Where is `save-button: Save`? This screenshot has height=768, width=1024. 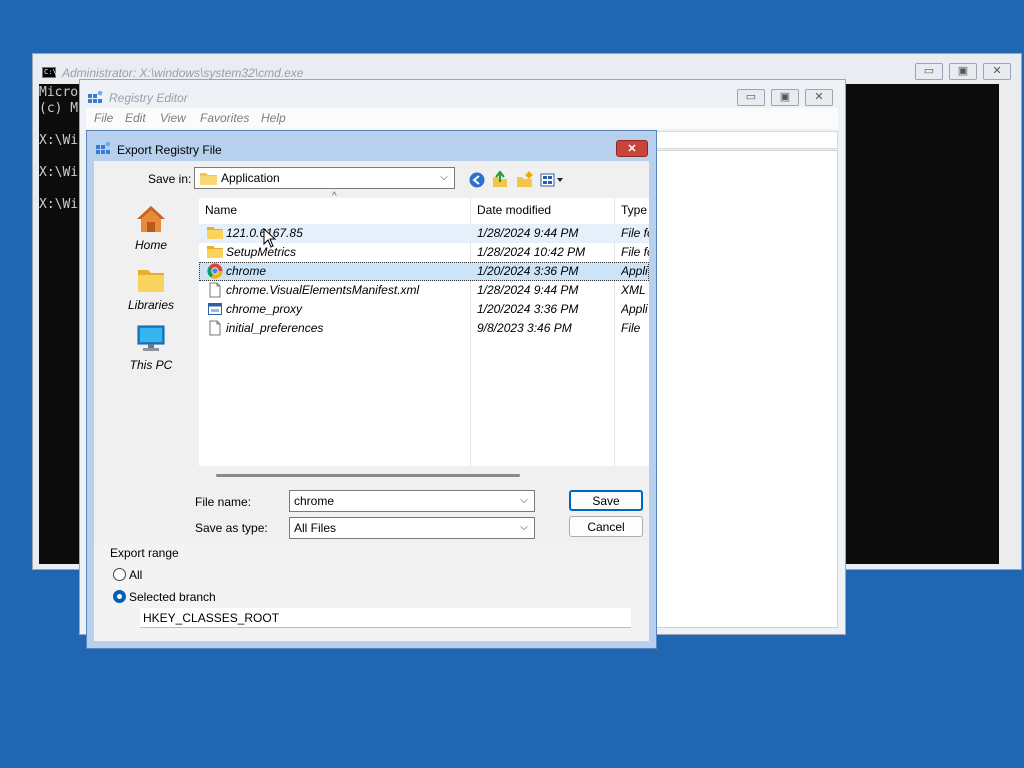 save-button: Save is located at coordinates (606, 500).